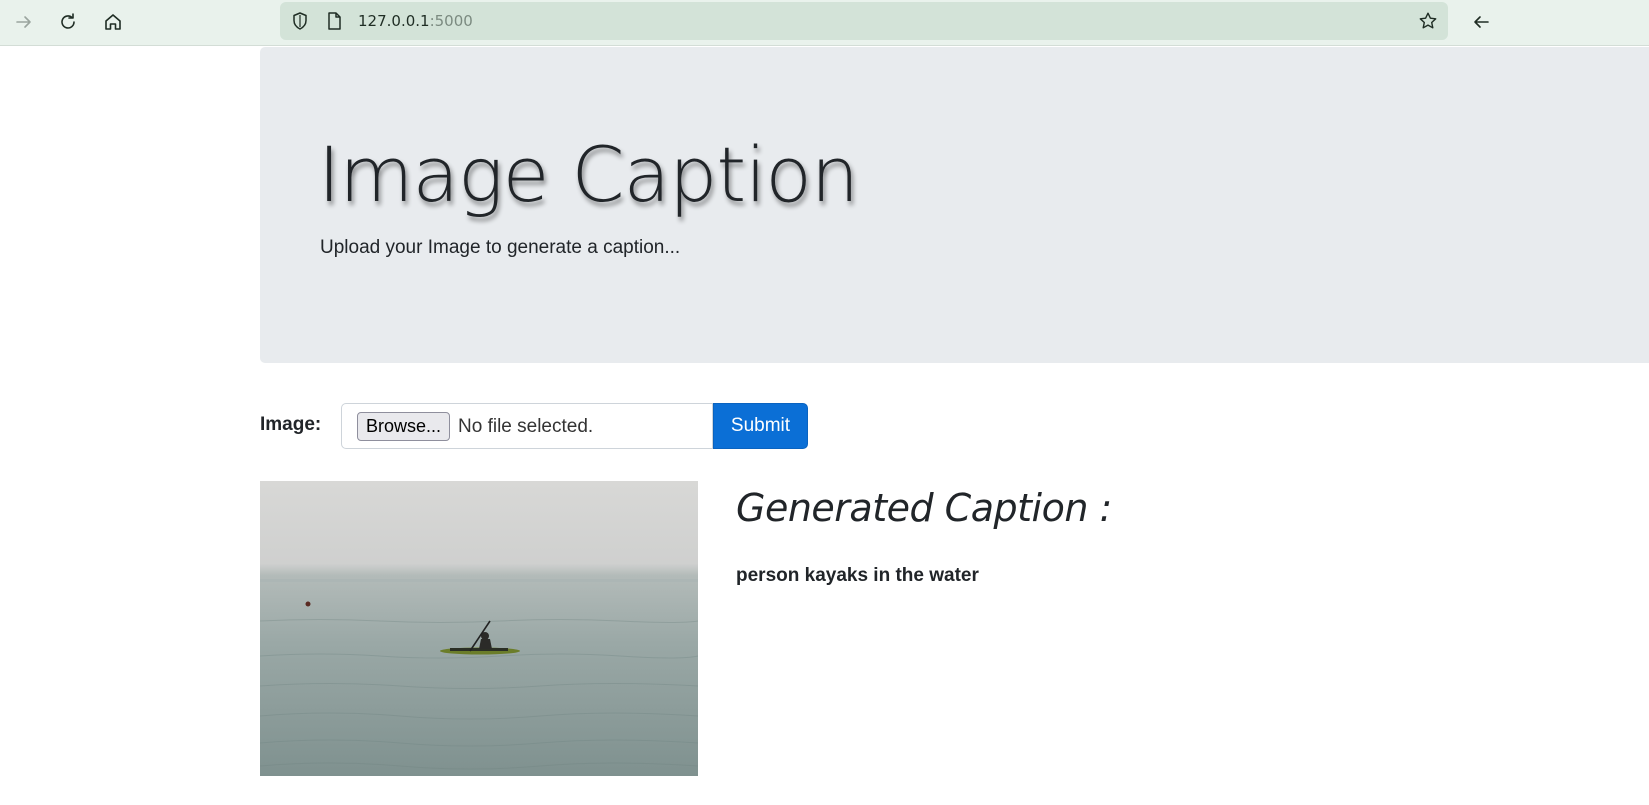  What do you see at coordinates (479, 674) in the screenshot?
I see `kayak-photo` at bounding box center [479, 674].